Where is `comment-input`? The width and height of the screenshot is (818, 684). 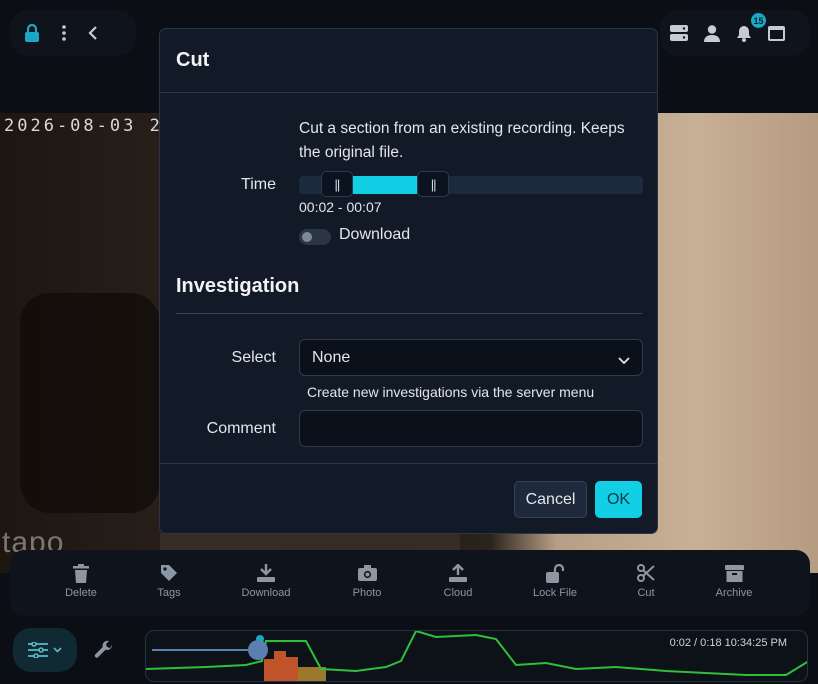
comment-input is located at coordinates (471, 428).